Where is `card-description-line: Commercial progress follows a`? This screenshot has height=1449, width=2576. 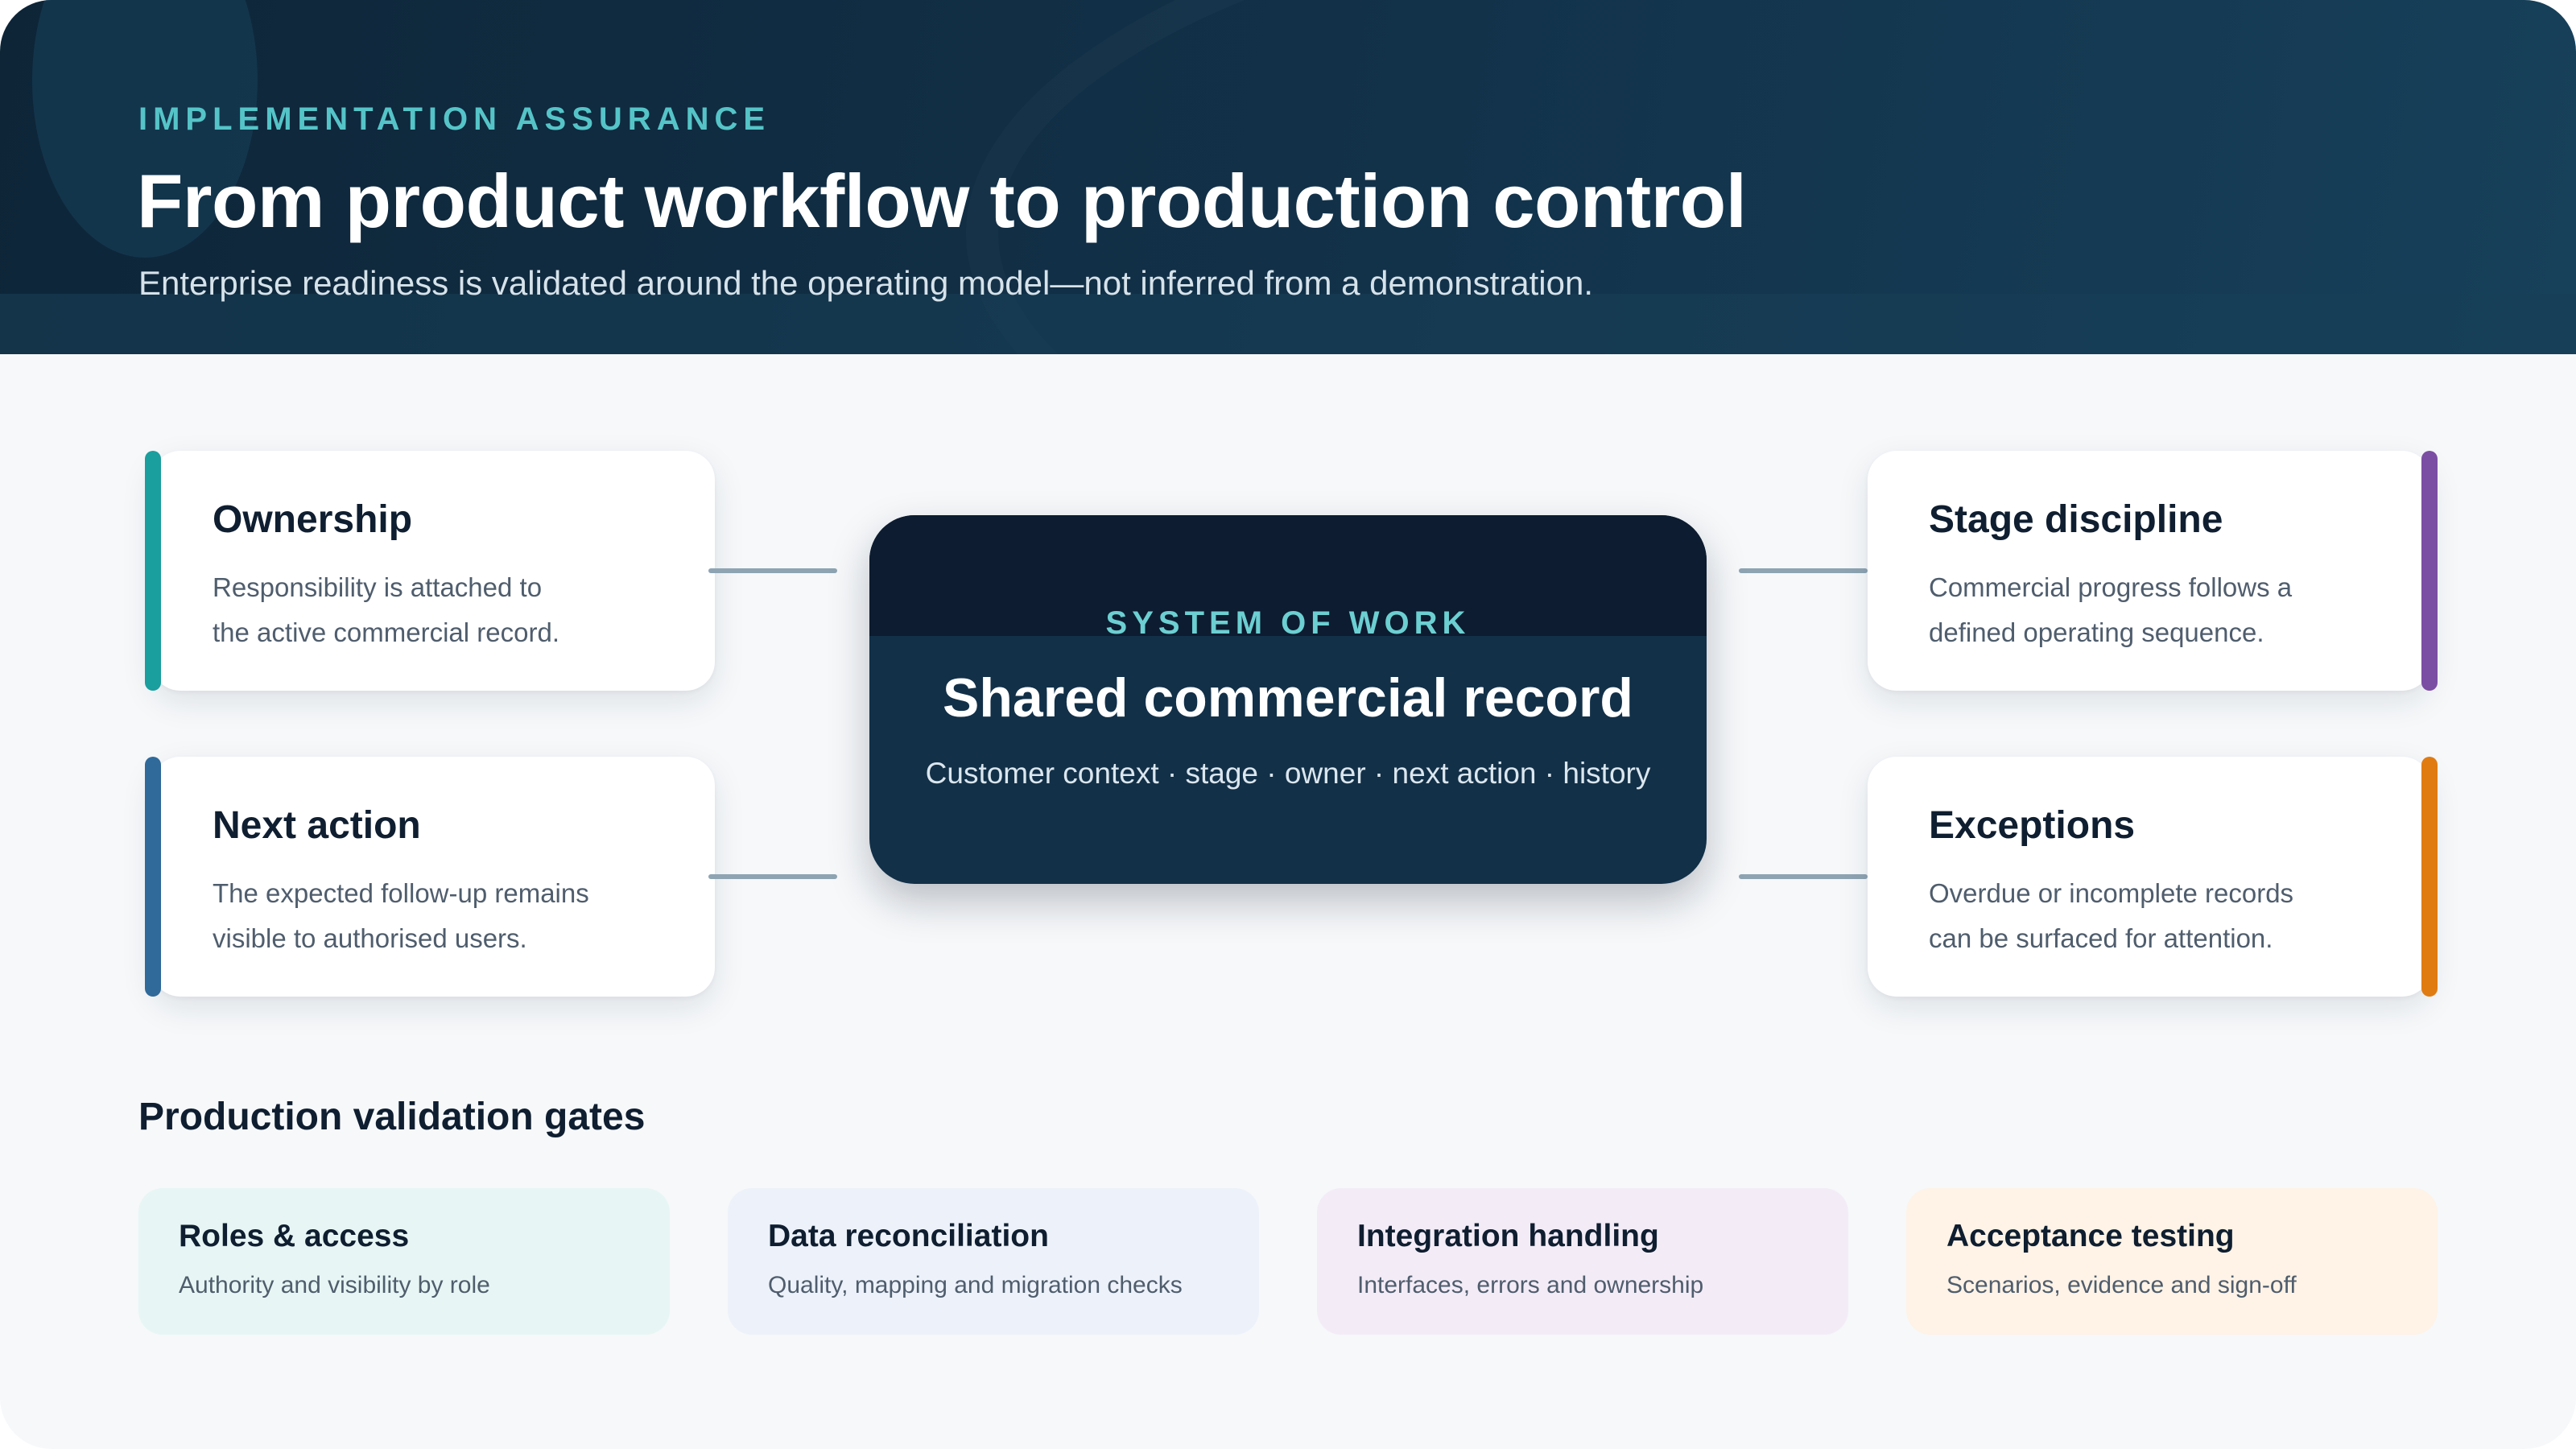 card-description-line: Commercial progress follows a is located at coordinates (2111, 587).